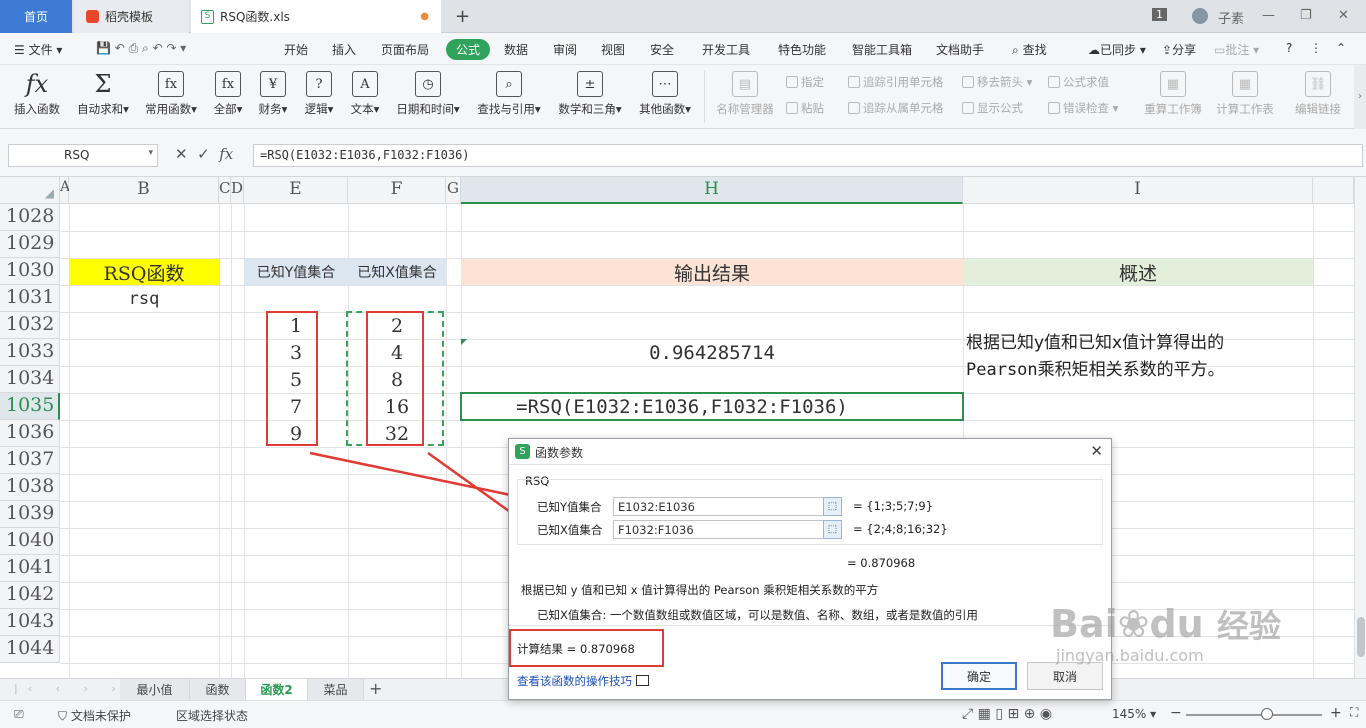  What do you see at coordinates (1341, 48) in the screenshot?
I see `collapse-ribbon-icon: ⌃` at bounding box center [1341, 48].